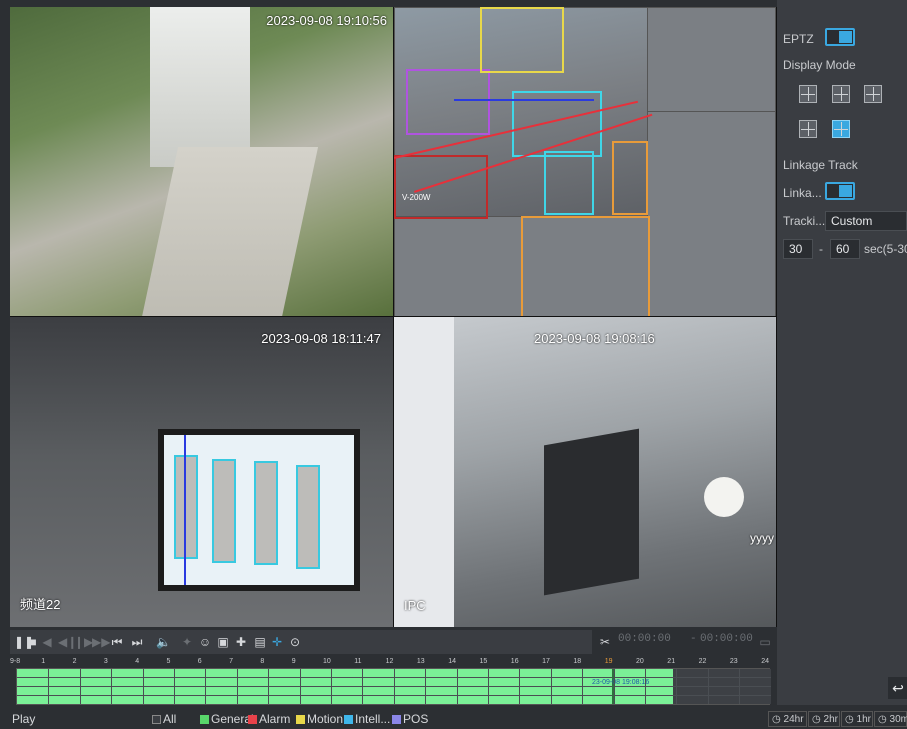 The height and width of the screenshot is (729, 907). What do you see at coordinates (808, 129) in the screenshot?
I see `display-mode-4-icon` at bounding box center [808, 129].